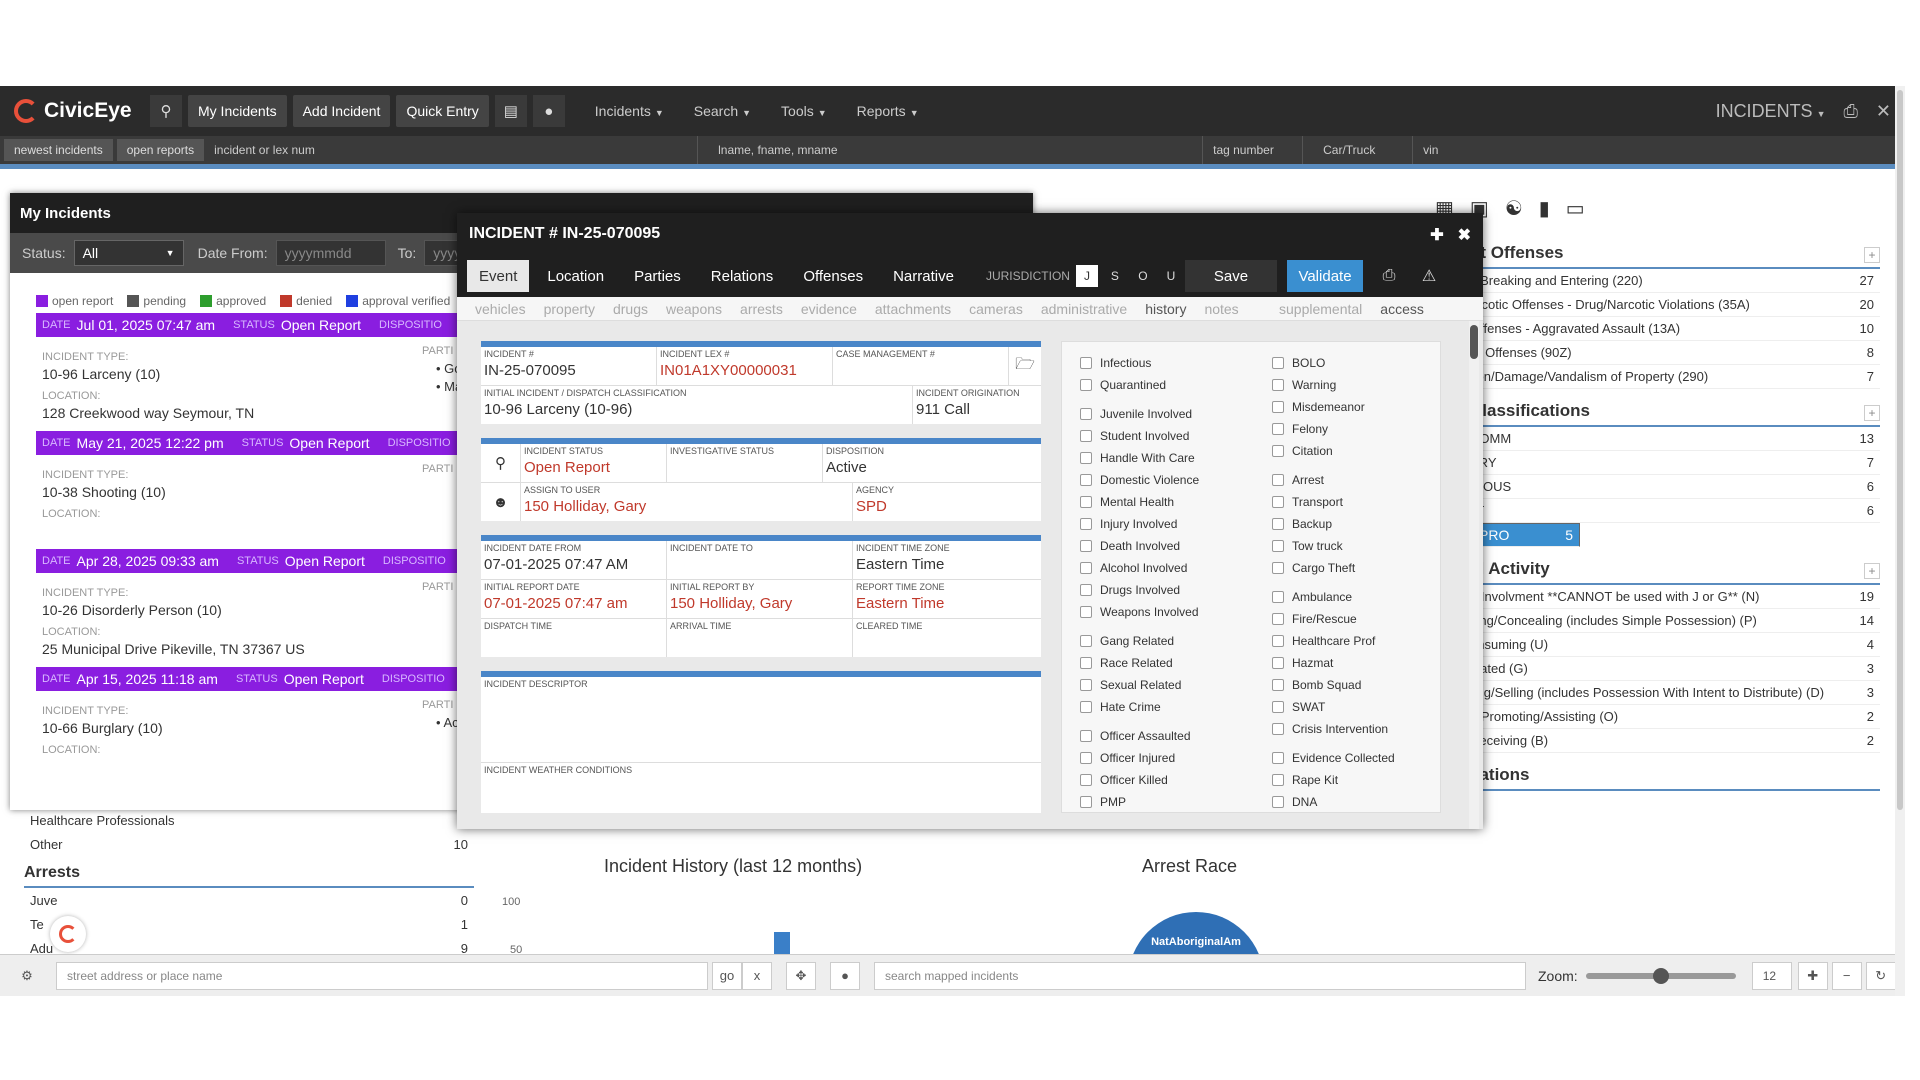 This screenshot has width=1920, height=1080. What do you see at coordinates (249, 820) in the screenshot?
I see `list-item: Healthcare Professionals` at bounding box center [249, 820].